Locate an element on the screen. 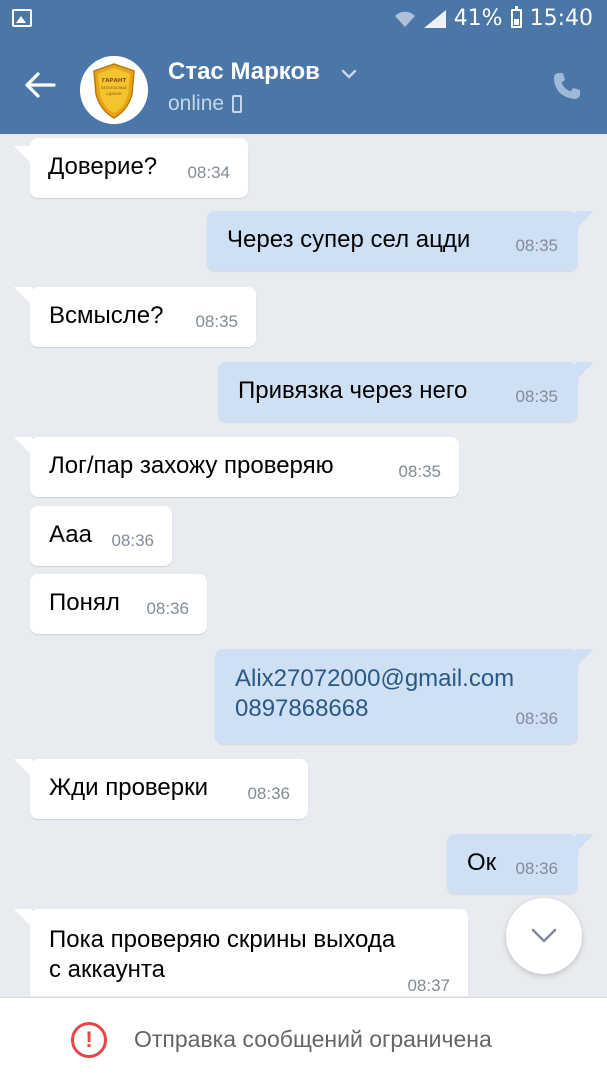 This screenshot has height=1081, width=607. message-text-line: Пока проверяю скрины выхода is located at coordinates (222, 939).